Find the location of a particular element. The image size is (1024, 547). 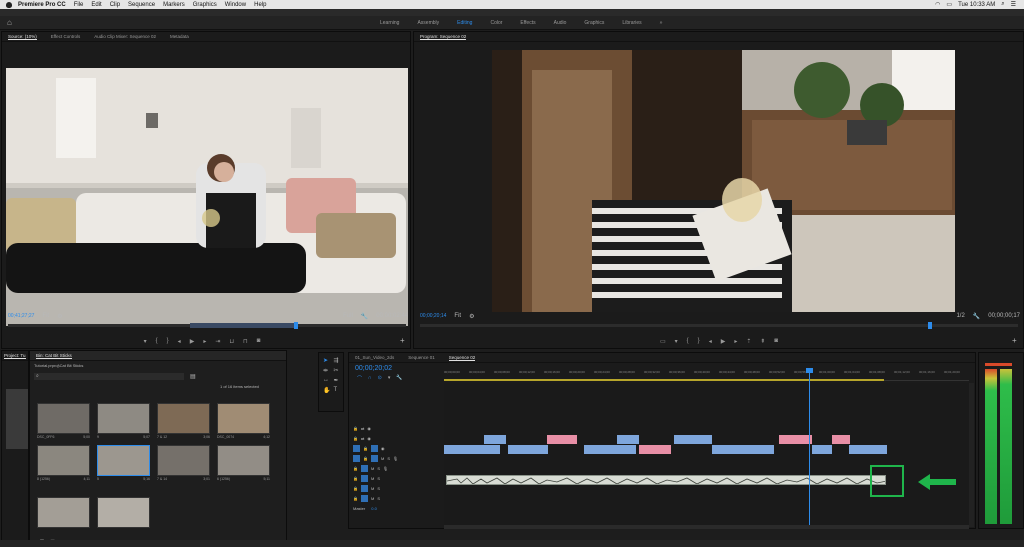

overwrite-icon: ⊓ is located at coordinates (245, 341).